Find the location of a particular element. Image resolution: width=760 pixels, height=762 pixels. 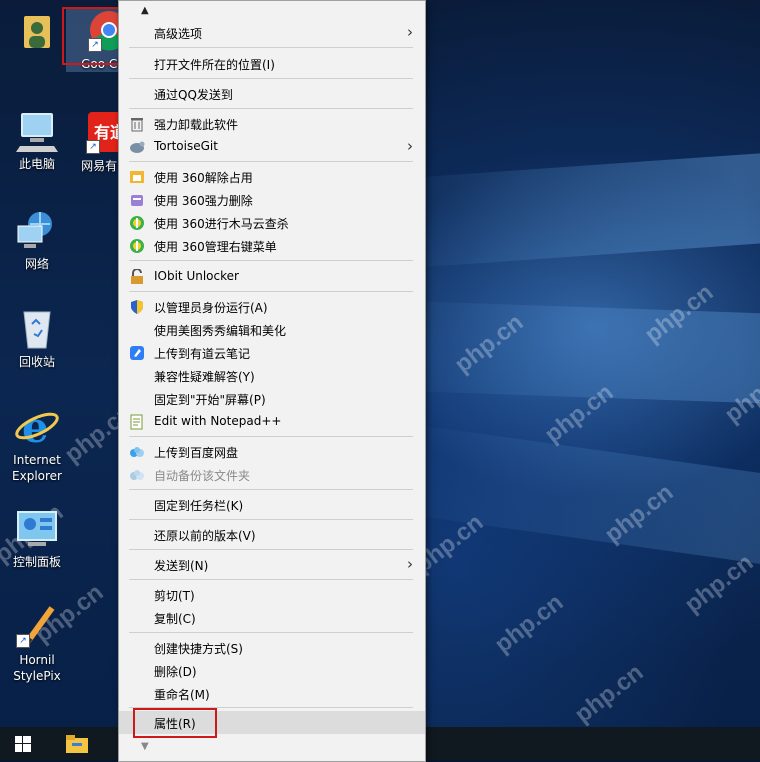

menu-item-tortoisegit: TortoiseGit › is located at coordinates (272, 146).